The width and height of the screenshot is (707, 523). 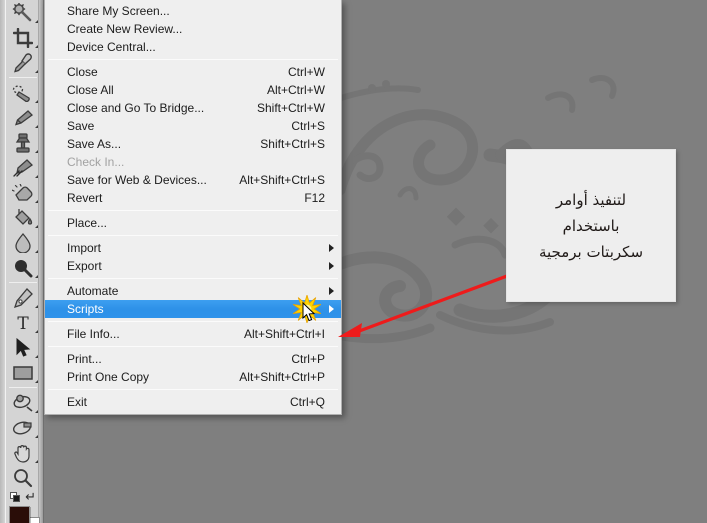 I want to click on menu-item-import: Import, so click(x=193, y=248).